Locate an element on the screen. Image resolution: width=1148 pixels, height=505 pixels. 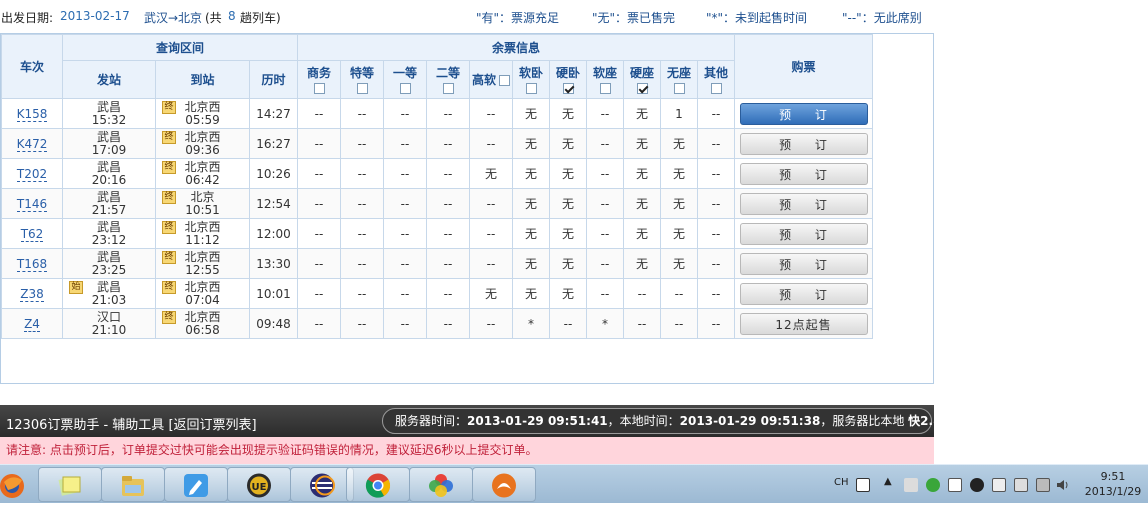
taskbar-ultraedit: UE is located at coordinates (259, 484).